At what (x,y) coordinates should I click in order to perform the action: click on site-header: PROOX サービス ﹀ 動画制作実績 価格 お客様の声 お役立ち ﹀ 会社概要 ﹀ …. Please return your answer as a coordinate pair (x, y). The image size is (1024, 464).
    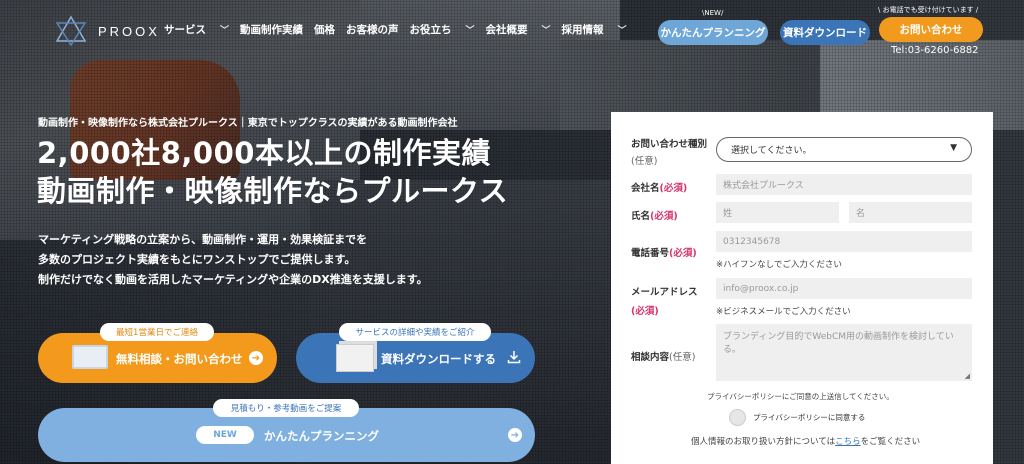
    Looking at the image, I should click on (512, 31).